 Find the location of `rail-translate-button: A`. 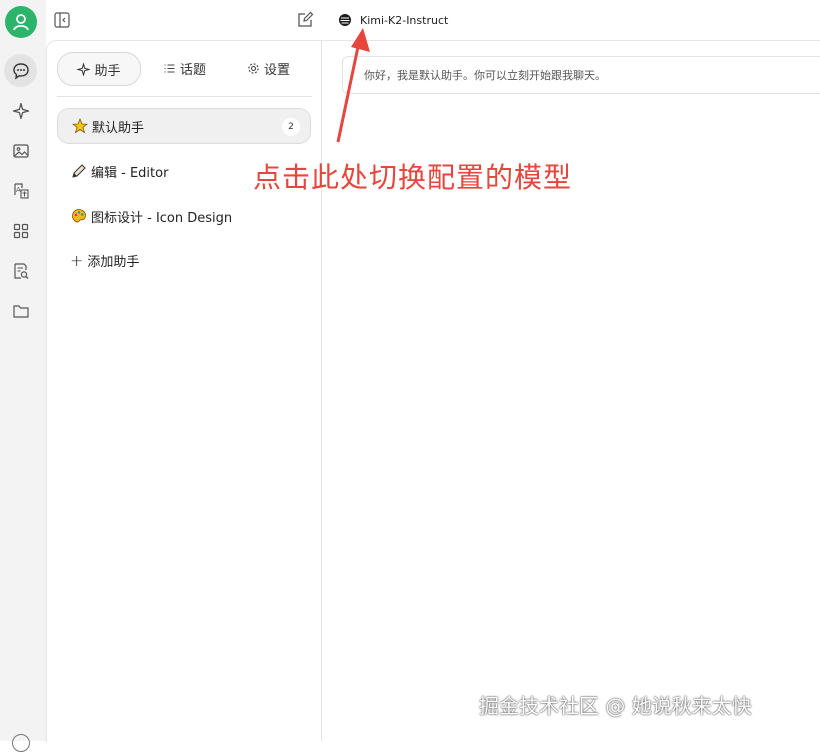

rail-translate-button: A is located at coordinates (20, 190).